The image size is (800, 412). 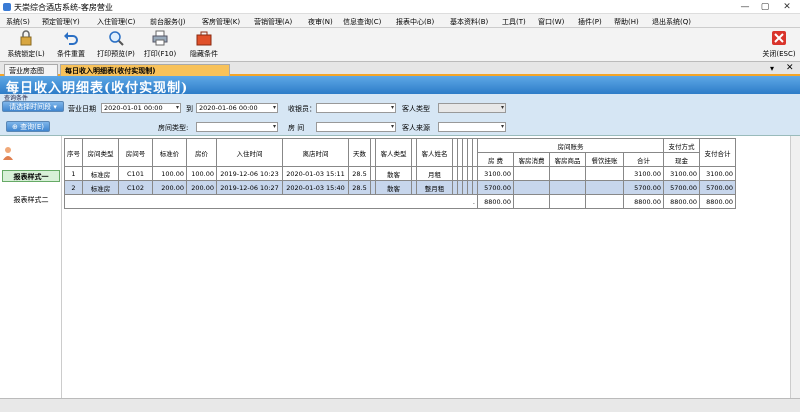 I want to click on header-room-consume: 客房消费, so click(x=531, y=159).